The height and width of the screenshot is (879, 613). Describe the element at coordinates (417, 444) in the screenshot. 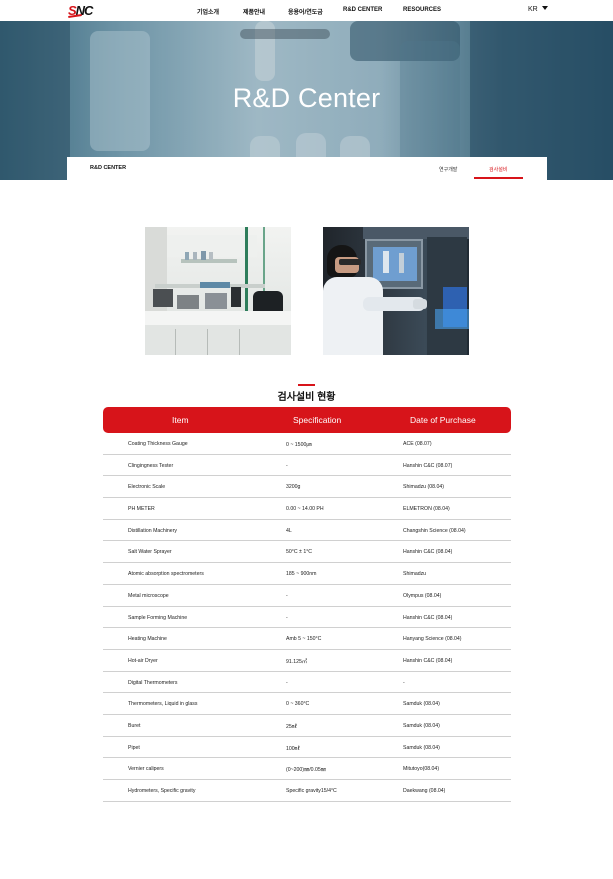

I see `purchase-date-cell: ACE (08.07)` at that location.